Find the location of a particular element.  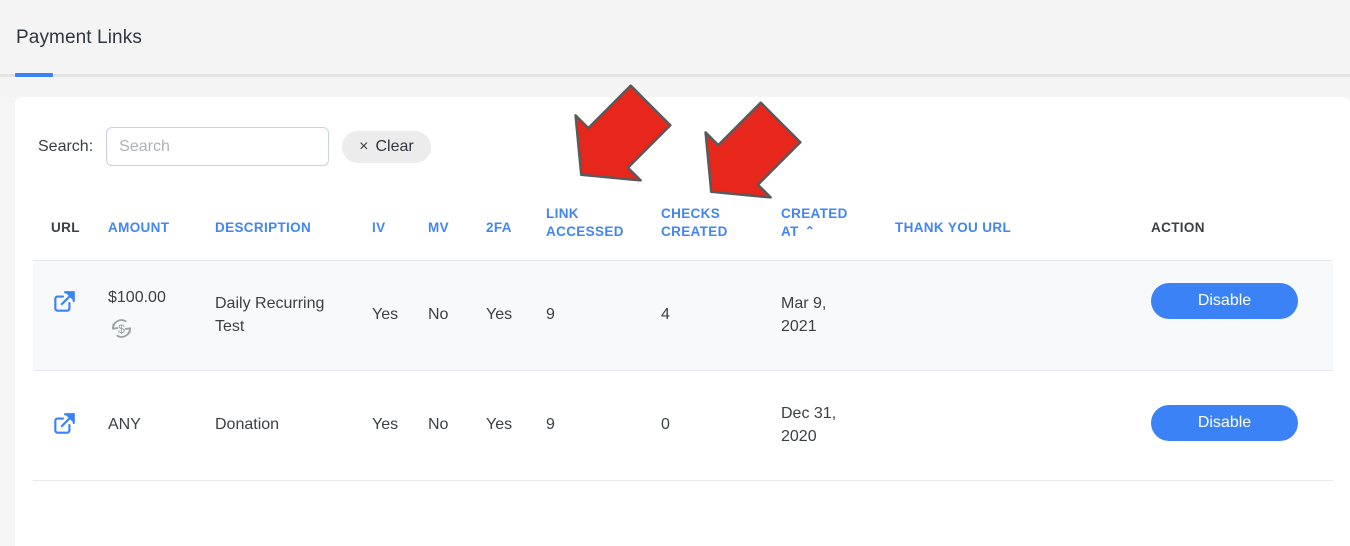

column-header-action: ACTION is located at coordinates (1178, 227).